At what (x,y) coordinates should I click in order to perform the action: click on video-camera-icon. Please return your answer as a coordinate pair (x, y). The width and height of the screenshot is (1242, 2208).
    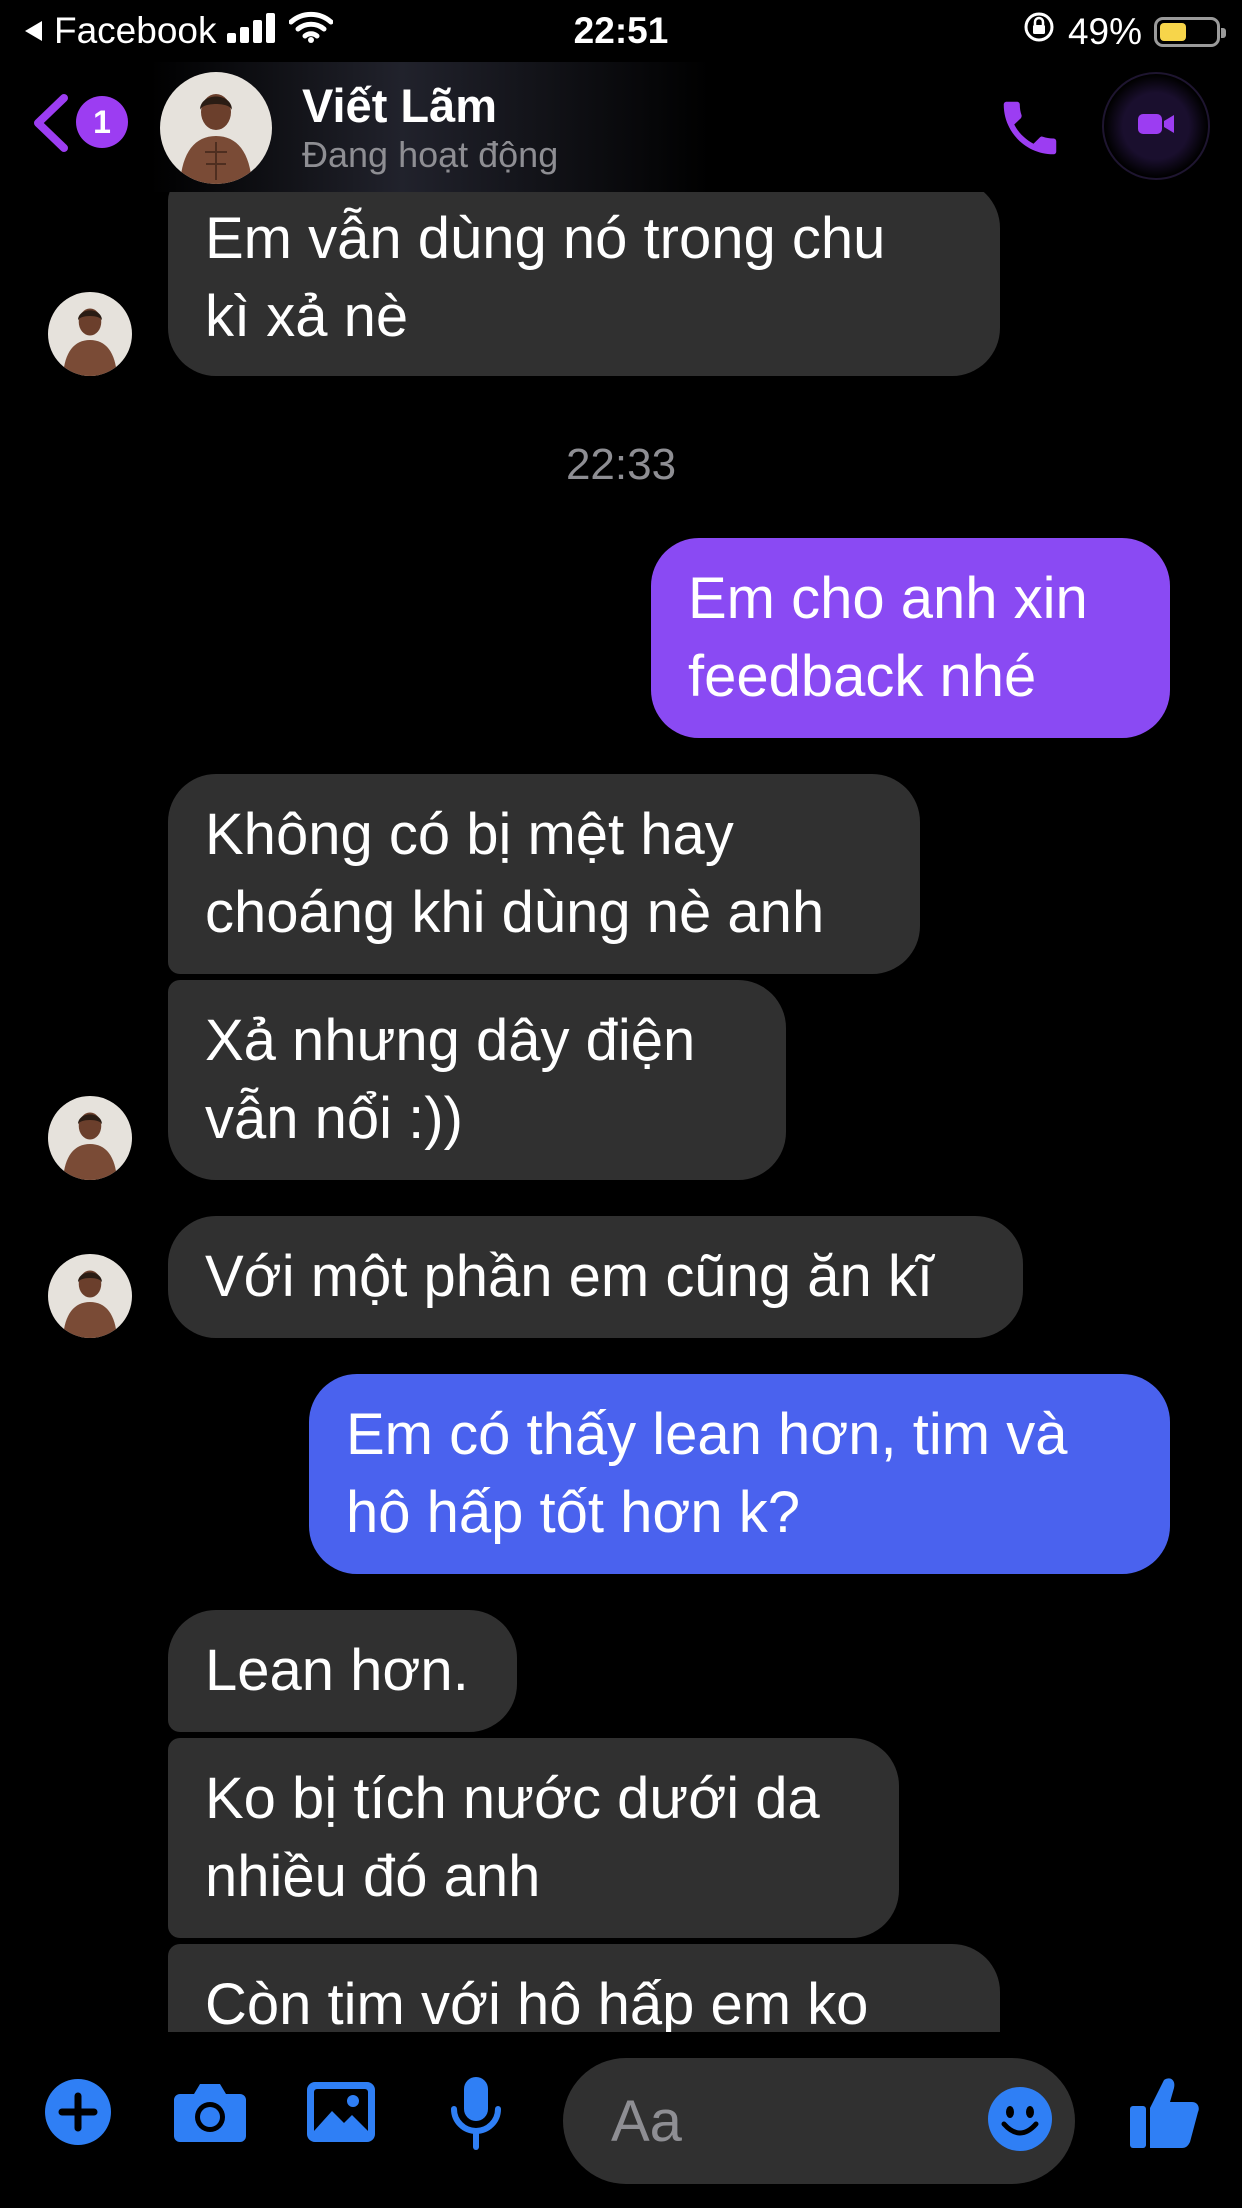
    Looking at the image, I should click on (1156, 126).